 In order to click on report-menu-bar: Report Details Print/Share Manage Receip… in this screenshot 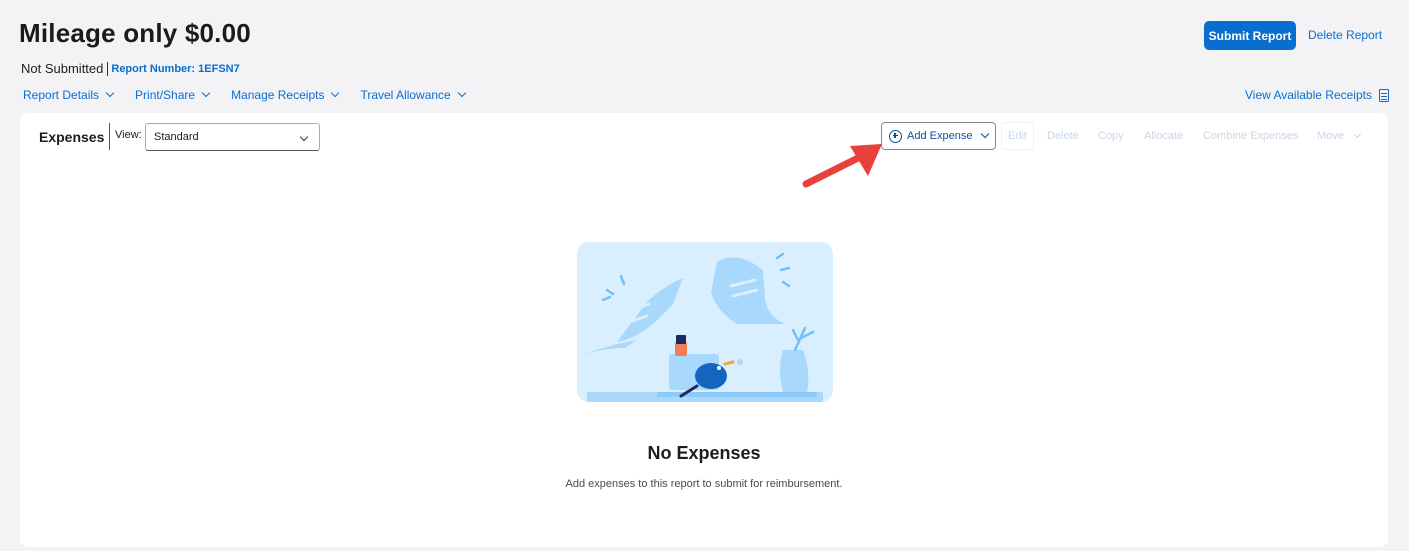, I will do `click(255, 95)`.